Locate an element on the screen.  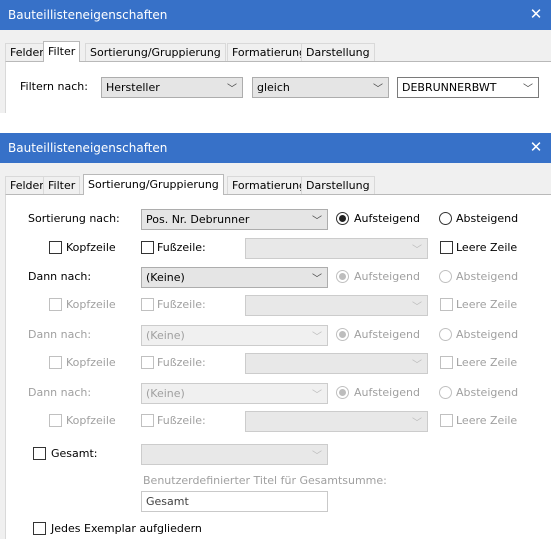
then-by-label-2: Dann nach: is located at coordinates (60, 334).